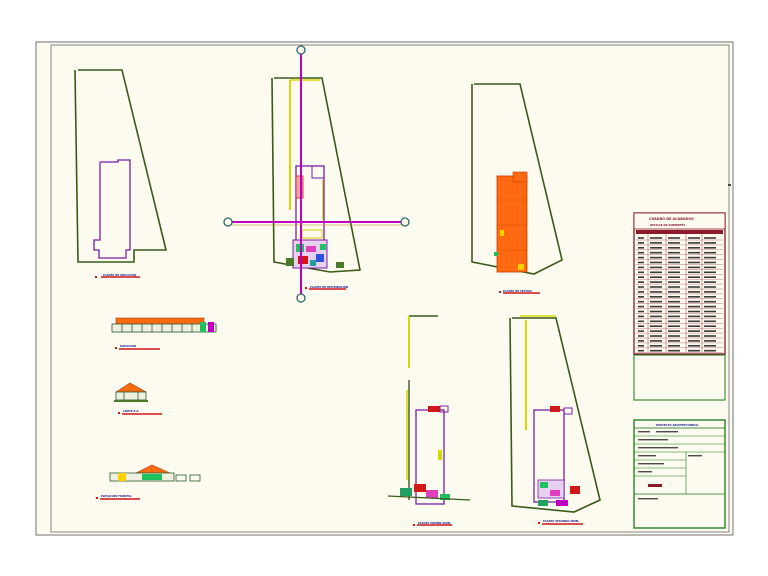  I want to click on plan-5-label: PLANTA SEGUNDO NIVEL, so click(561, 521).